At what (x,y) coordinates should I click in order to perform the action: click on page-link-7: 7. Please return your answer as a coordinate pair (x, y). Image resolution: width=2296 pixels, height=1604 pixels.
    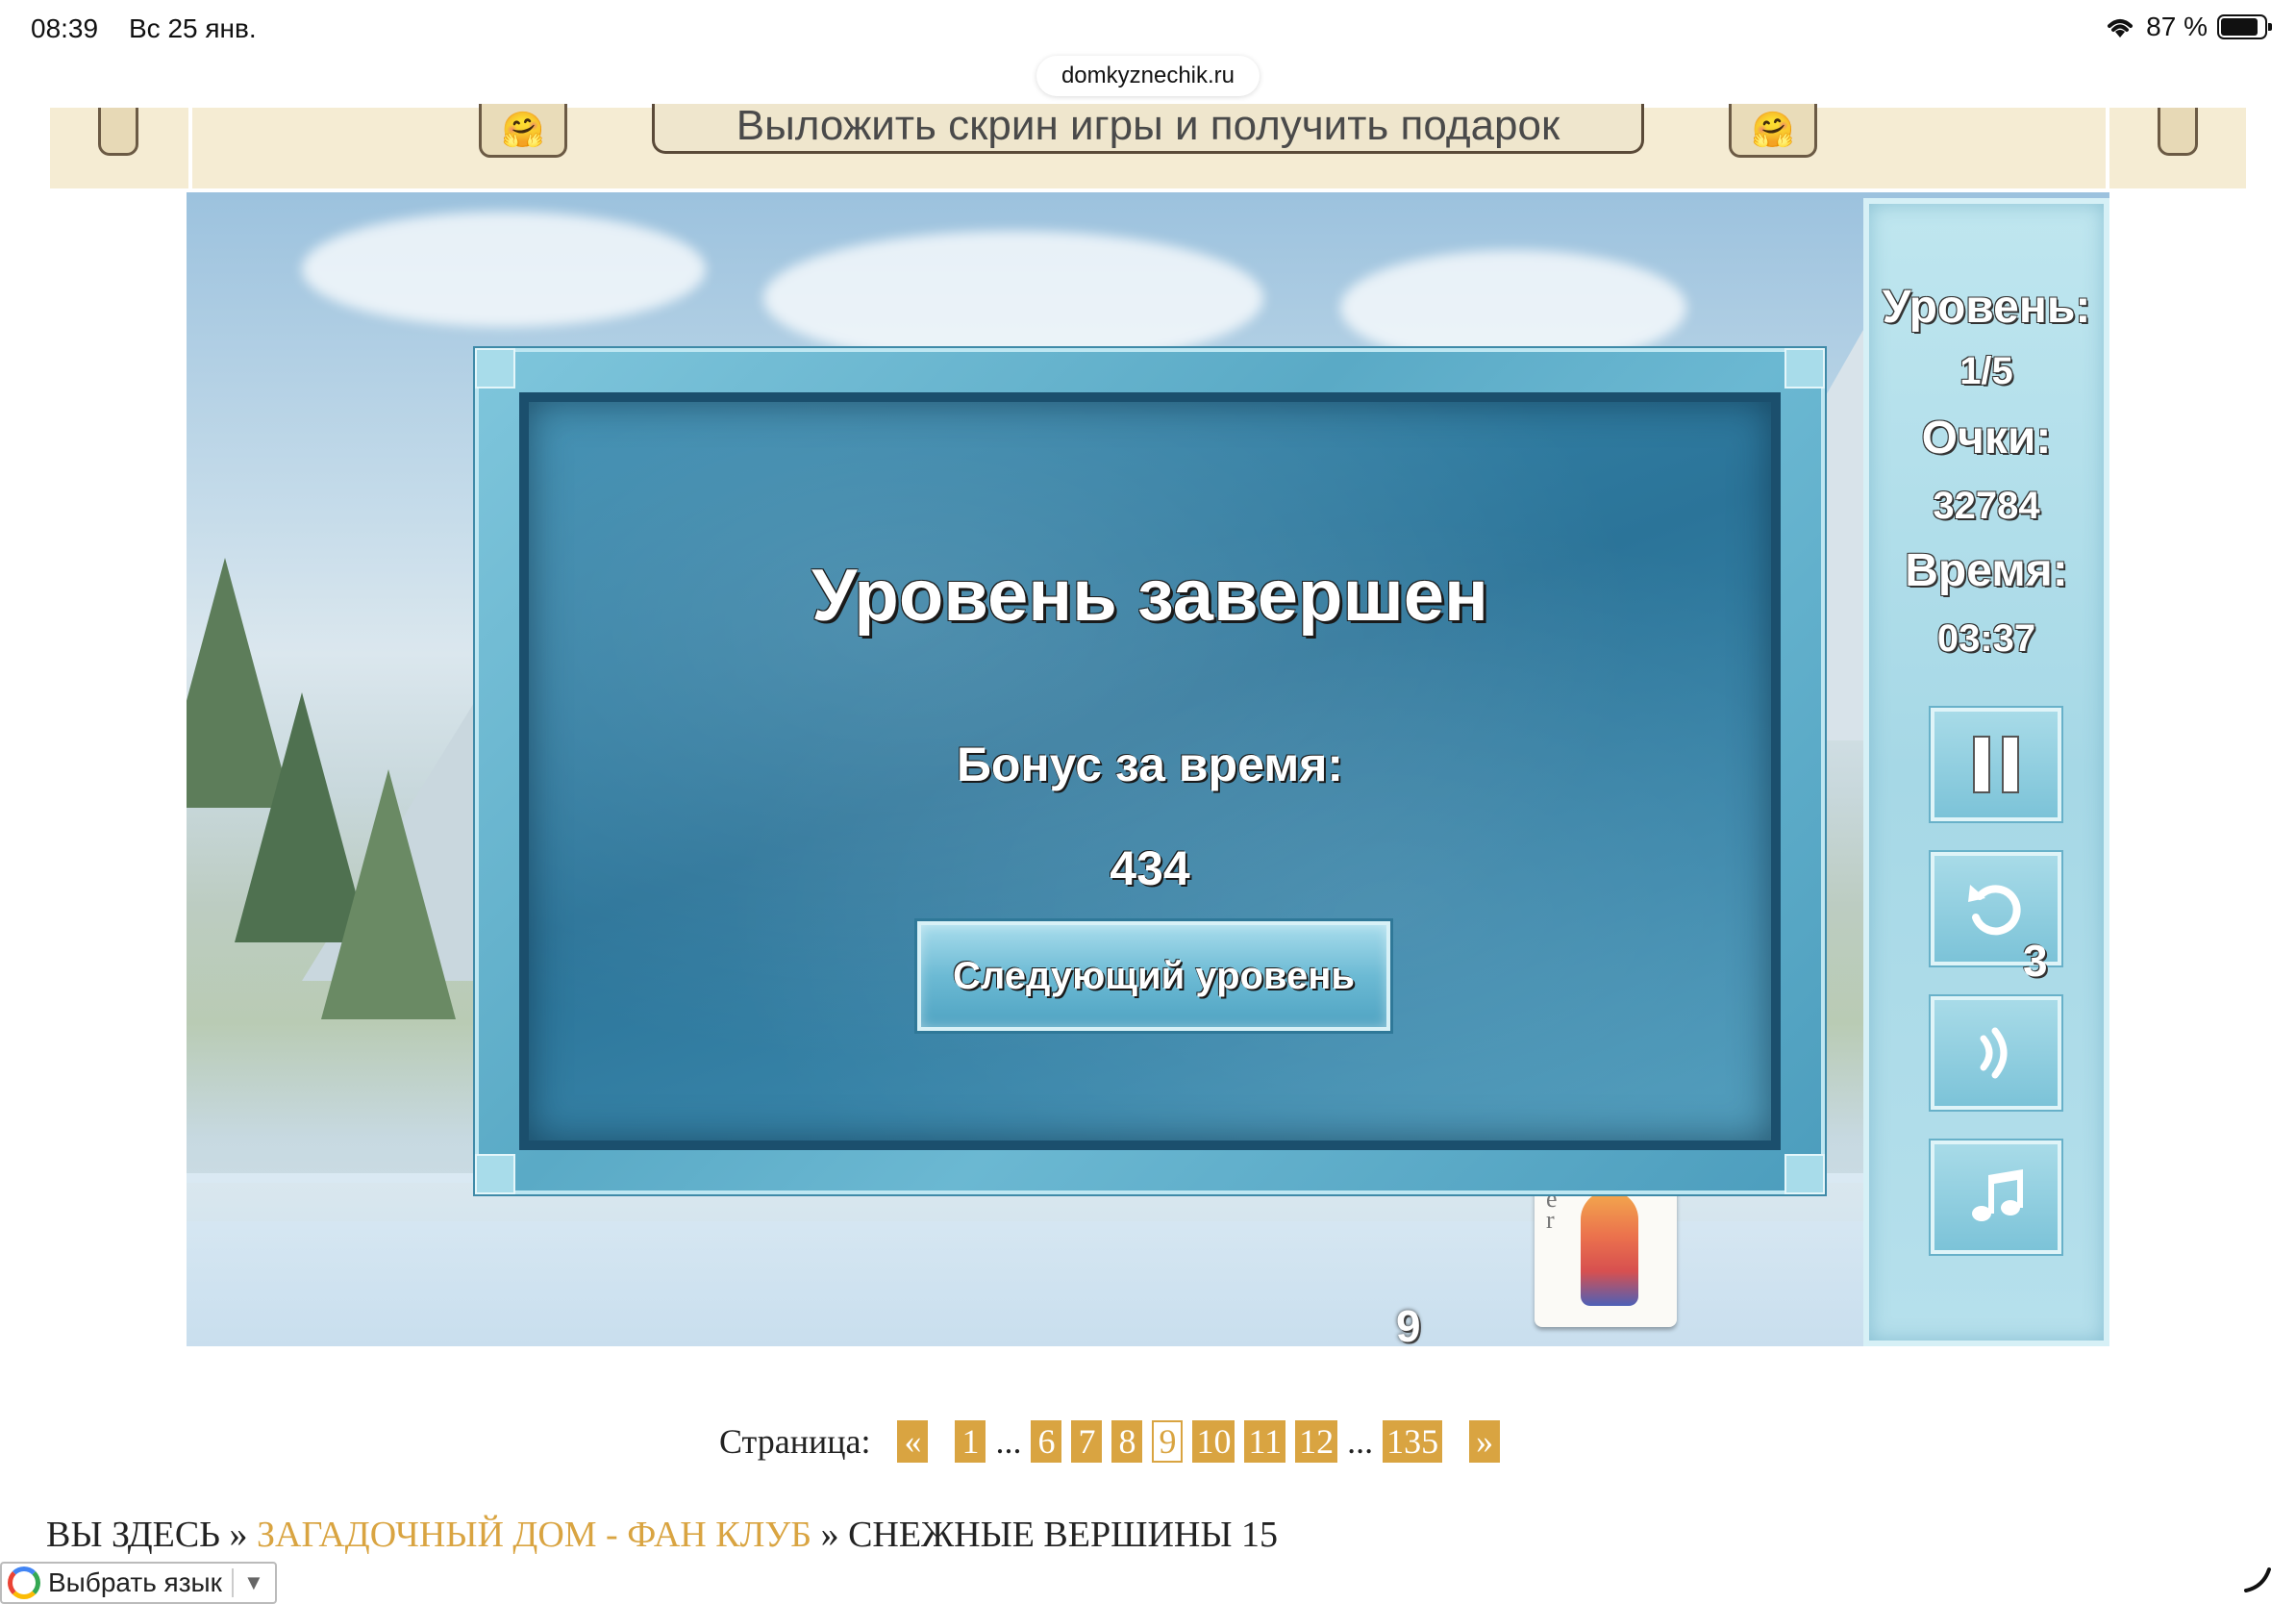
    Looking at the image, I should click on (1087, 1441).